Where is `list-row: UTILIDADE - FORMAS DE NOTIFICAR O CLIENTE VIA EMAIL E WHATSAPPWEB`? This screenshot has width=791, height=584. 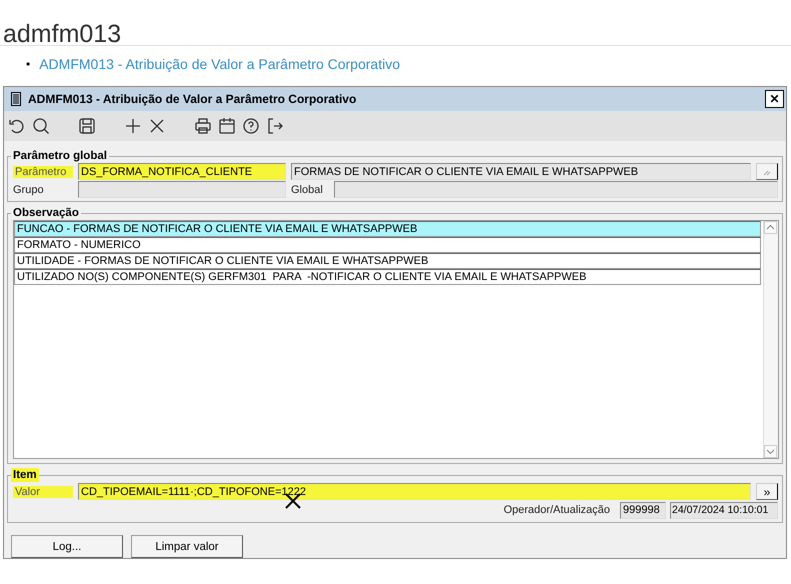
list-row: UTILIDADE - FORMAS DE NOTIFICAR O CLIENTE VIA EMAIL E WHATSAPPWEB is located at coordinates (387, 261).